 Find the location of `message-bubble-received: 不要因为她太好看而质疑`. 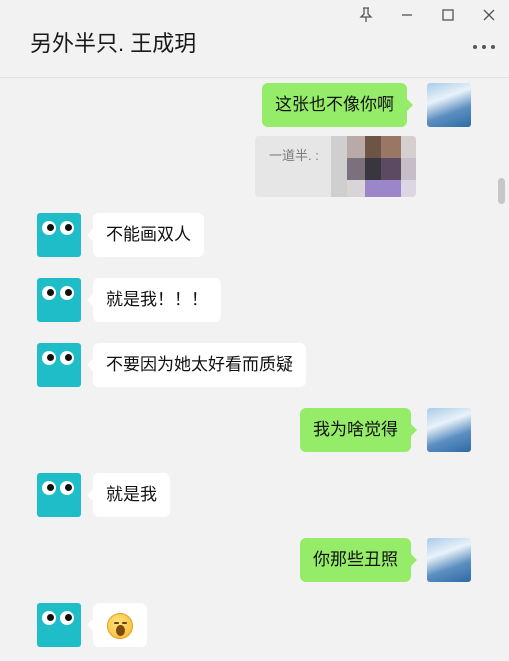

message-bubble-received: 不要因为她太好看而质疑 is located at coordinates (196, 365).